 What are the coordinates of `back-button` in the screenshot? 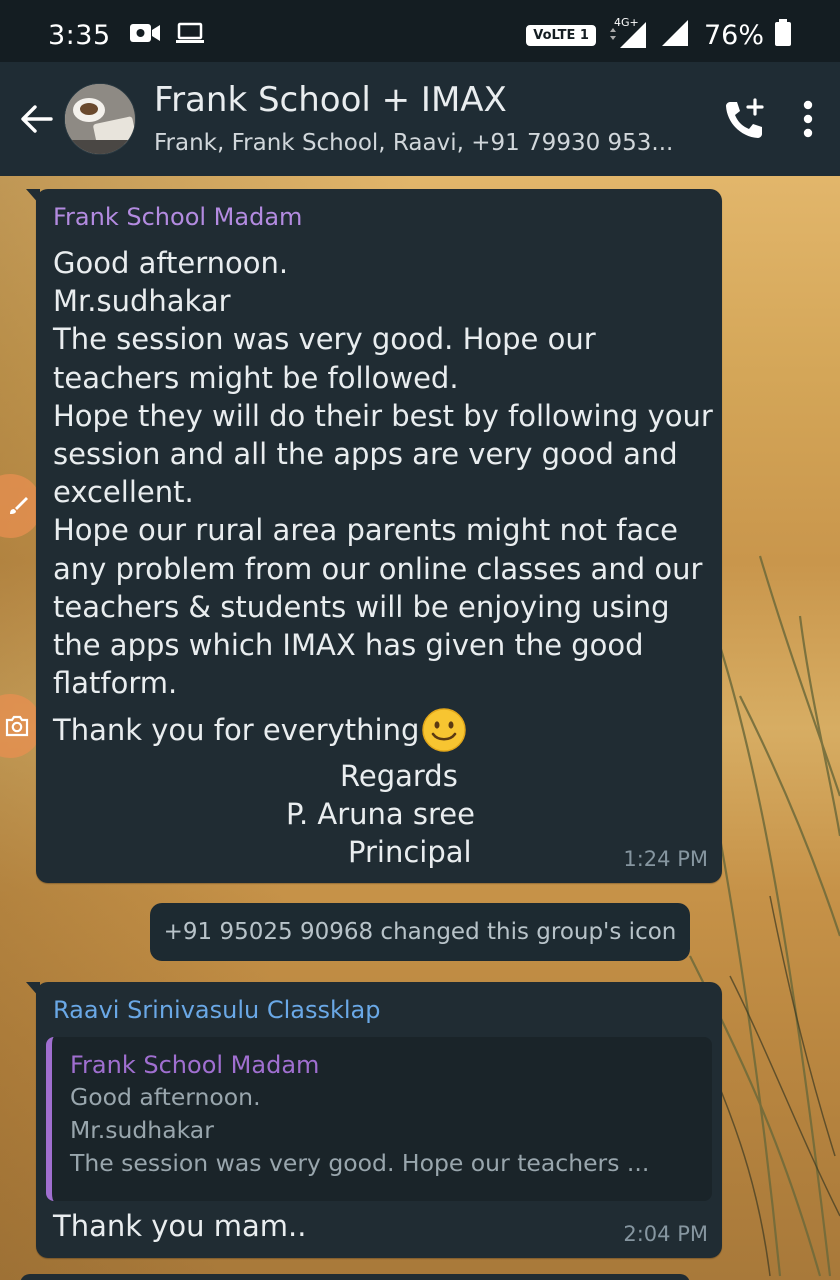 It's located at (36, 119).